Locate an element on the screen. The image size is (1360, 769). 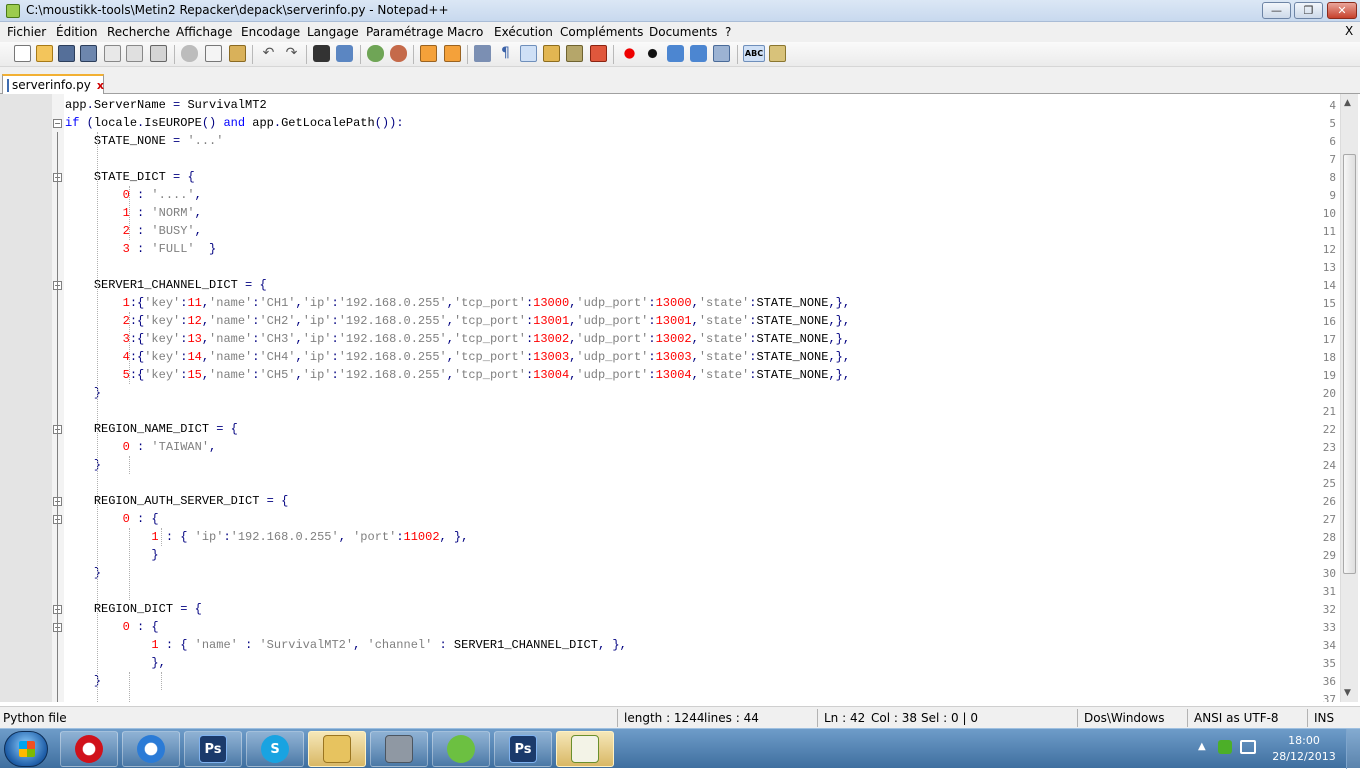
menu-documents: Documents is located at coordinates (683, 32).